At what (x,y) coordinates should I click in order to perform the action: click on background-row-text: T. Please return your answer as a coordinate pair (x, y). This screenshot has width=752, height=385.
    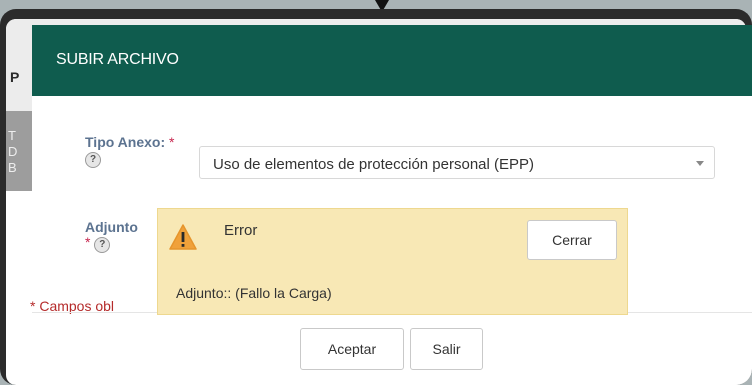
    Looking at the image, I should click on (12, 135).